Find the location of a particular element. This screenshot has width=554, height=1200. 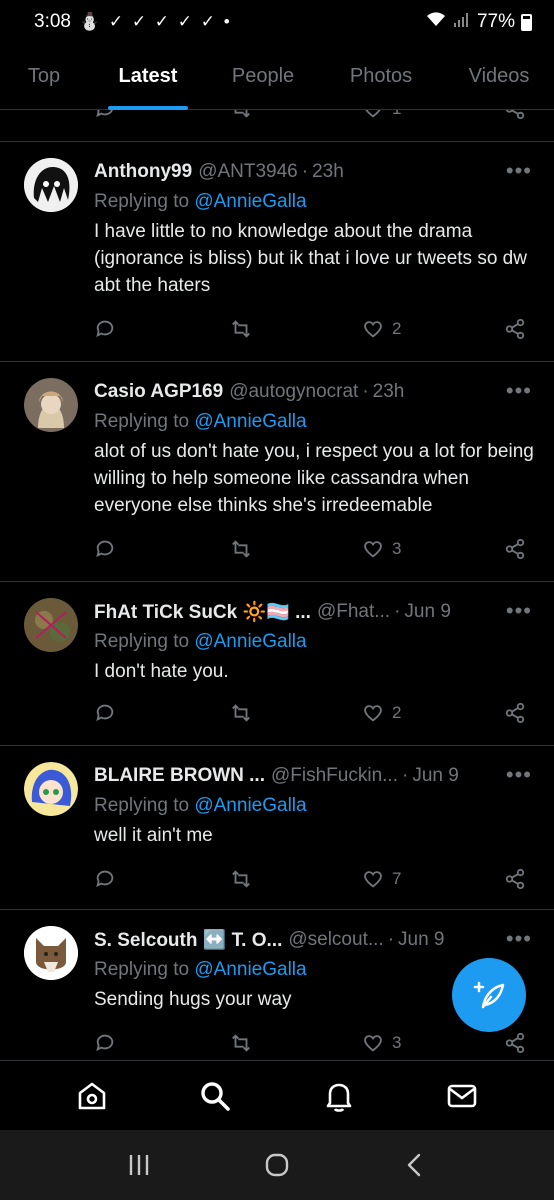

author-handle: @ANT3946 is located at coordinates (248, 171).